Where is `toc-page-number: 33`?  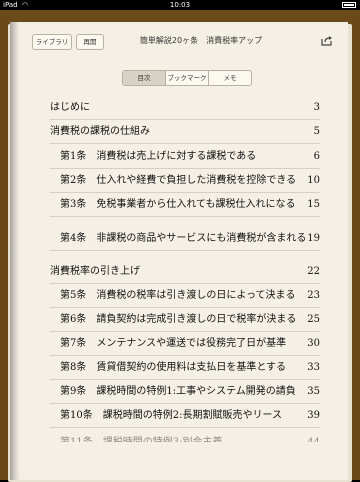
toc-page-number: 33 is located at coordinates (313, 367).